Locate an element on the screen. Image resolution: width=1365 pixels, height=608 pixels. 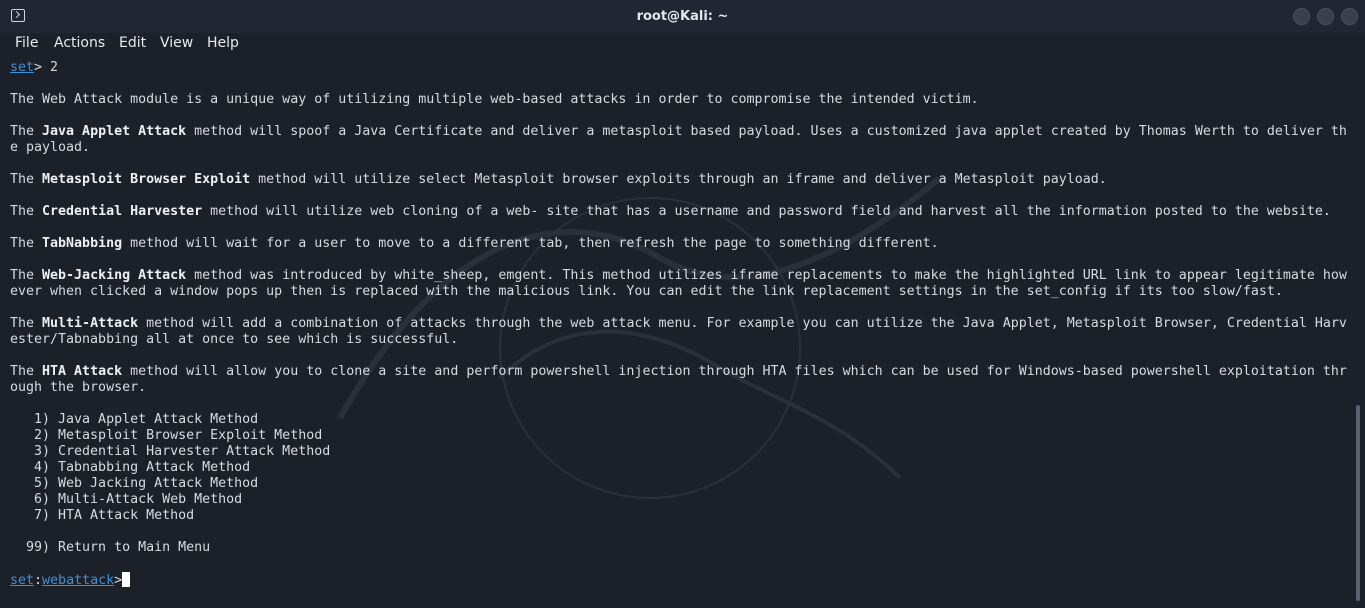
jack-method-name: Web-Jacking Attack is located at coordinates (114, 275).